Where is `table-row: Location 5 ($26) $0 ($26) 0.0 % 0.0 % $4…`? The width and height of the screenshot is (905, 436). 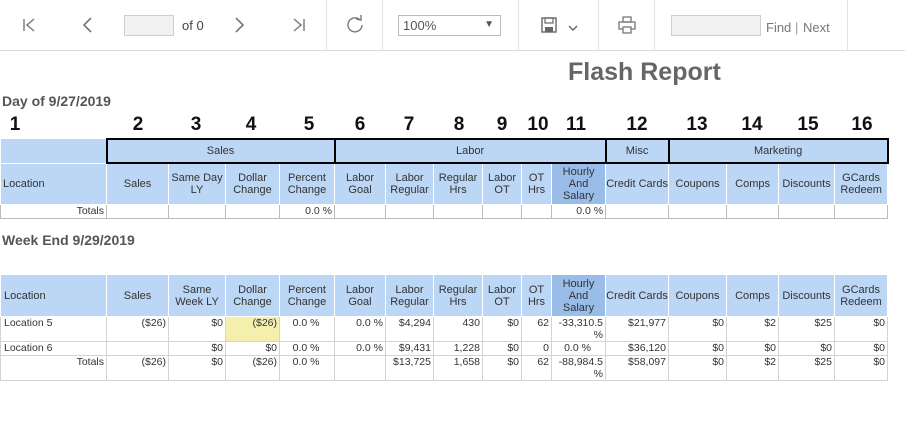 table-row: Location 5 ($26) $0 ($26) 0.0 % 0.0 % $4… is located at coordinates (444, 329).